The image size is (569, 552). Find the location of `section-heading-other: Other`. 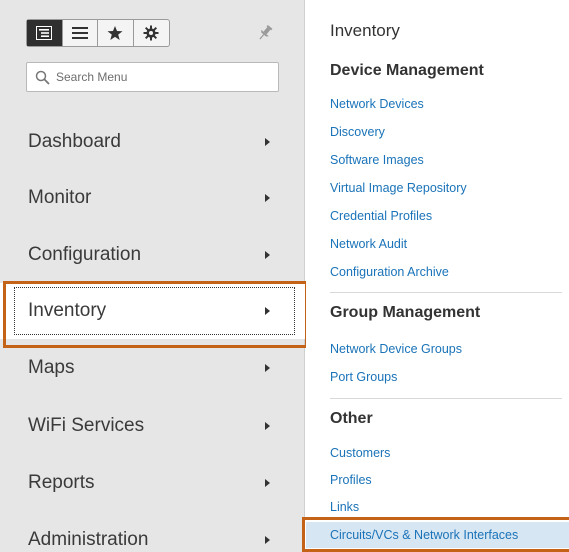

section-heading-other: Other is located at coordinates (351, 418).